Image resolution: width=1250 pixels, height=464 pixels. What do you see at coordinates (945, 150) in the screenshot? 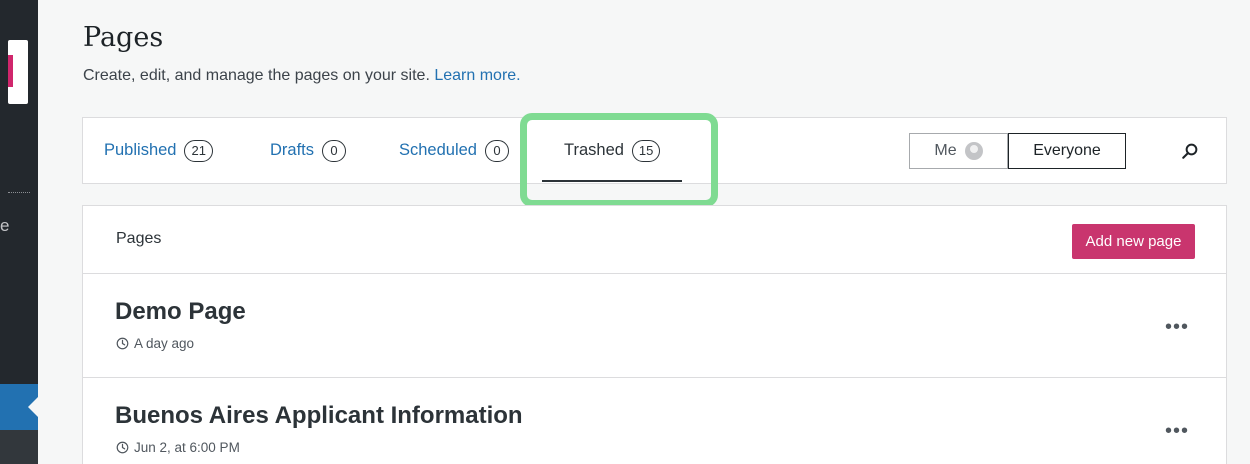
I see `filter-me-label: Me` at bounding box center [945, 150].